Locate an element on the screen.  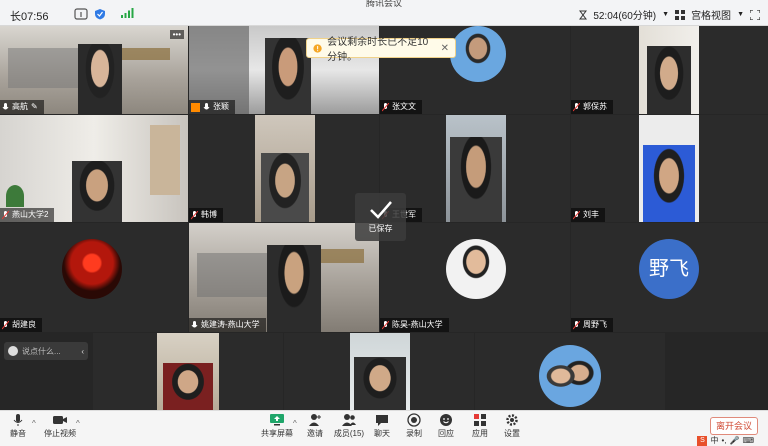
members-icon is located at coordinates (349, 420).